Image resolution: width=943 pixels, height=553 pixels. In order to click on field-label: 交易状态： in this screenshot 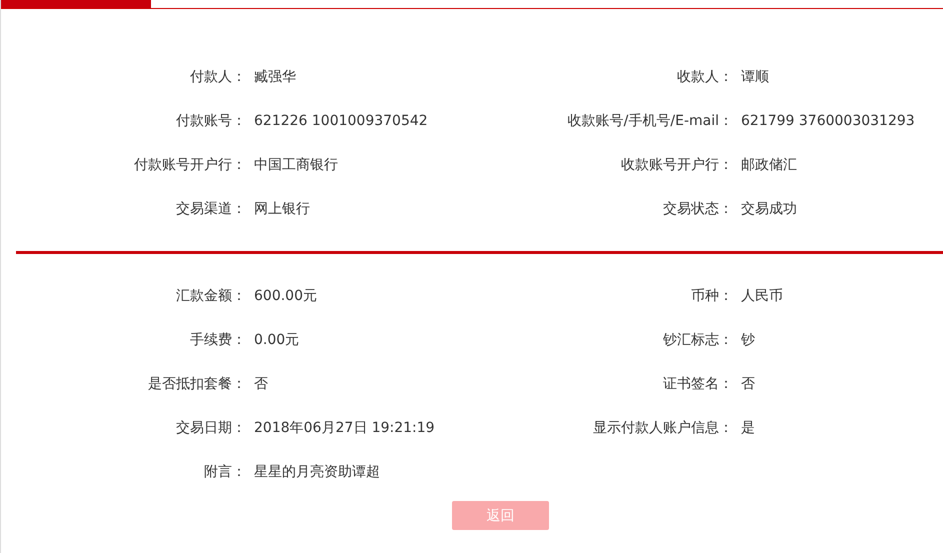, I will do `click(698, 209)`.